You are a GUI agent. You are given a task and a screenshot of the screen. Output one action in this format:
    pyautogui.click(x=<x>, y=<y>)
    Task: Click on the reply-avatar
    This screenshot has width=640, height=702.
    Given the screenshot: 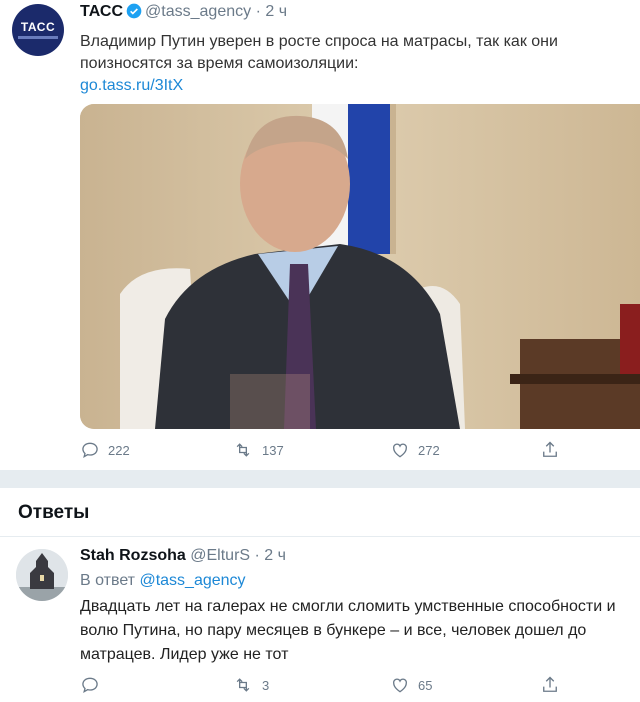 What is the action you would take?
    pyautogui.click(x=42, y=575)
    